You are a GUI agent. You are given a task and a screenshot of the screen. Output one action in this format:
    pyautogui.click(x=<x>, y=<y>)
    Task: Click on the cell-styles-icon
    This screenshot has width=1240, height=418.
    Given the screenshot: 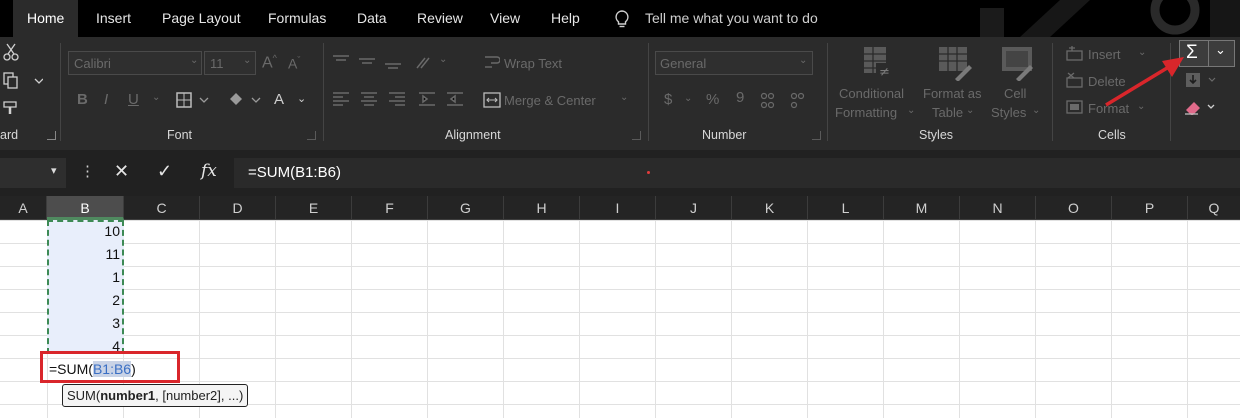 What is the action you would take?
    pyautogui.click(x=1018, y=63)
    